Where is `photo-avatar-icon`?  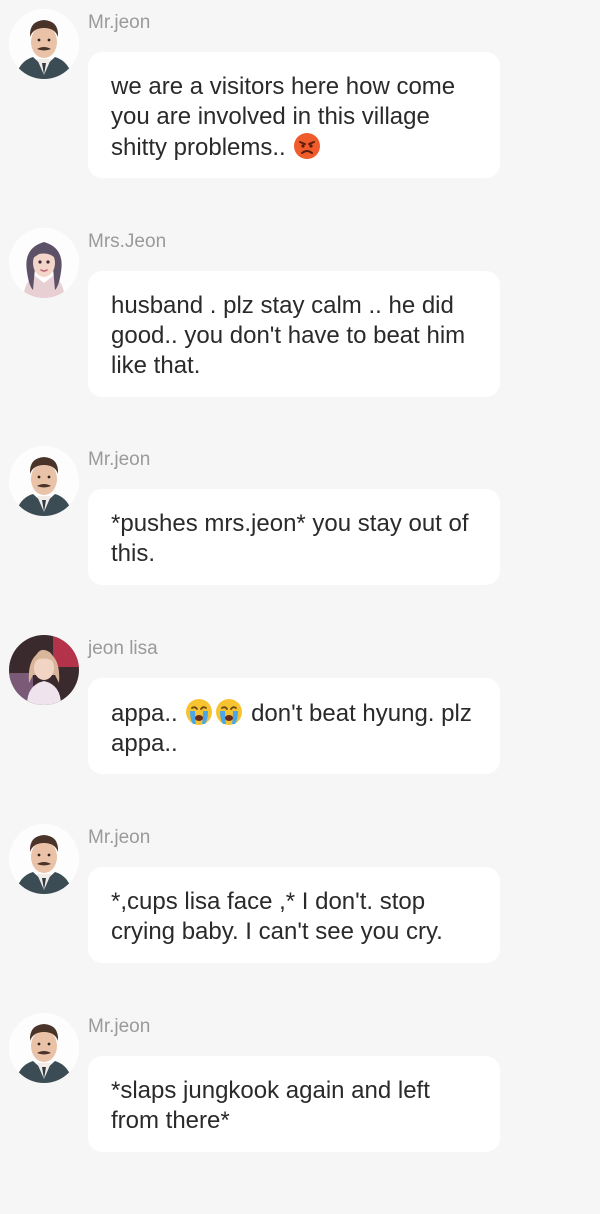 photo-avatar-icon is located at coordinates (44, 670).